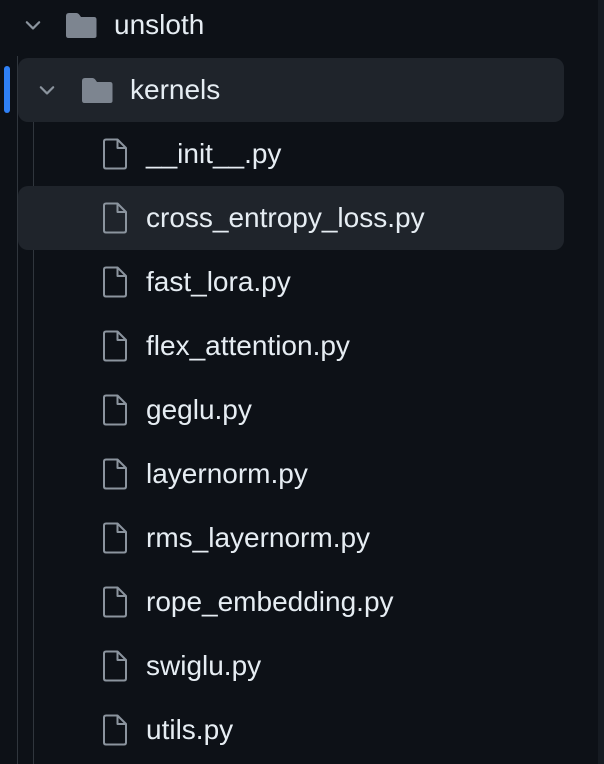  I want to click on tree-item-file: geglu.py, so click(291, 410).